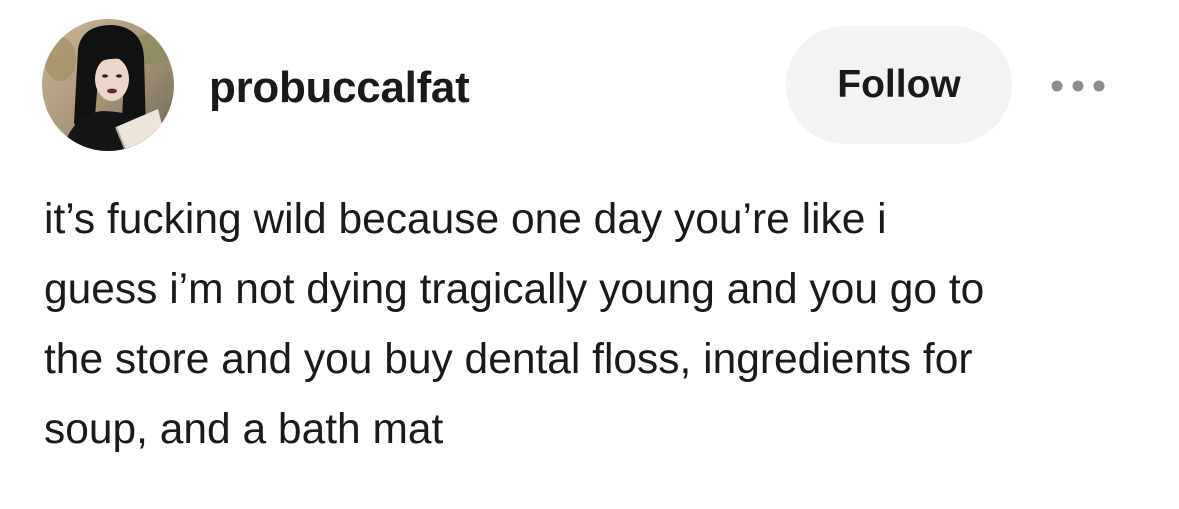 This screenshot has height=509, width=1179. I want to click on more-options-icon, so click(1078, 86).